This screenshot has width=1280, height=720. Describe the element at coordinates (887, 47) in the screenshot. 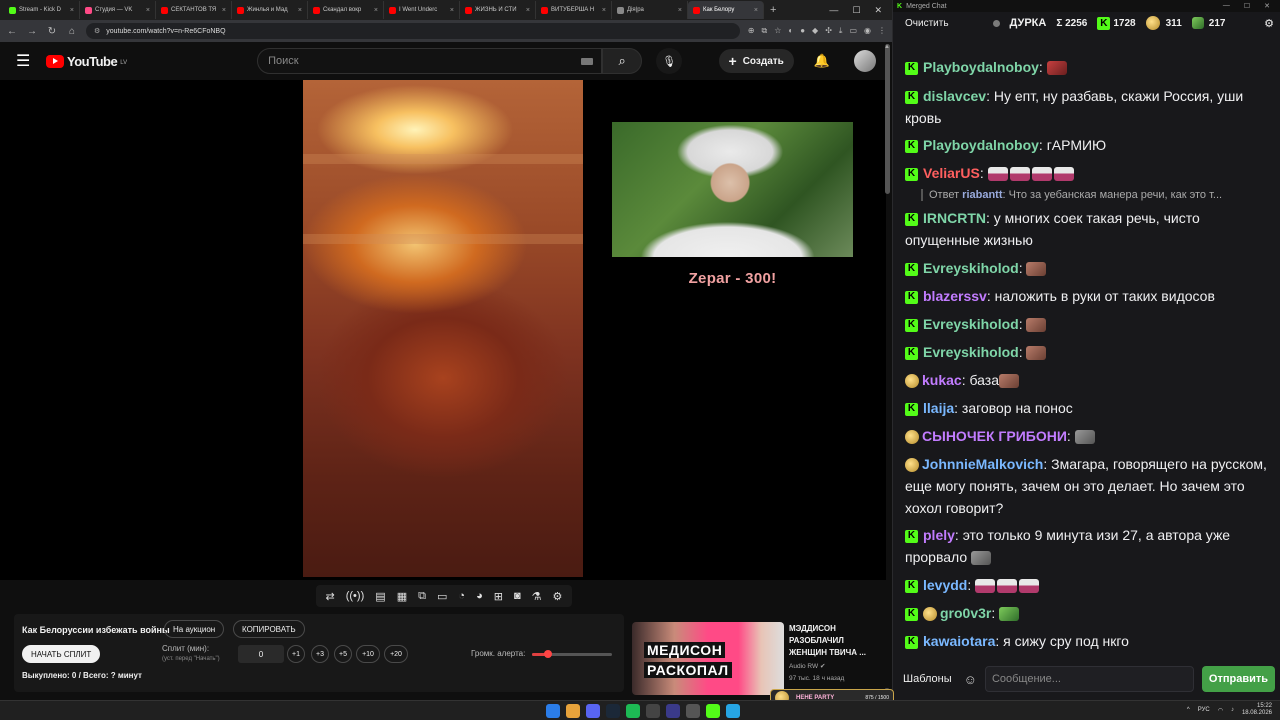

I see `scroll-up-icon: ▲` at that location.